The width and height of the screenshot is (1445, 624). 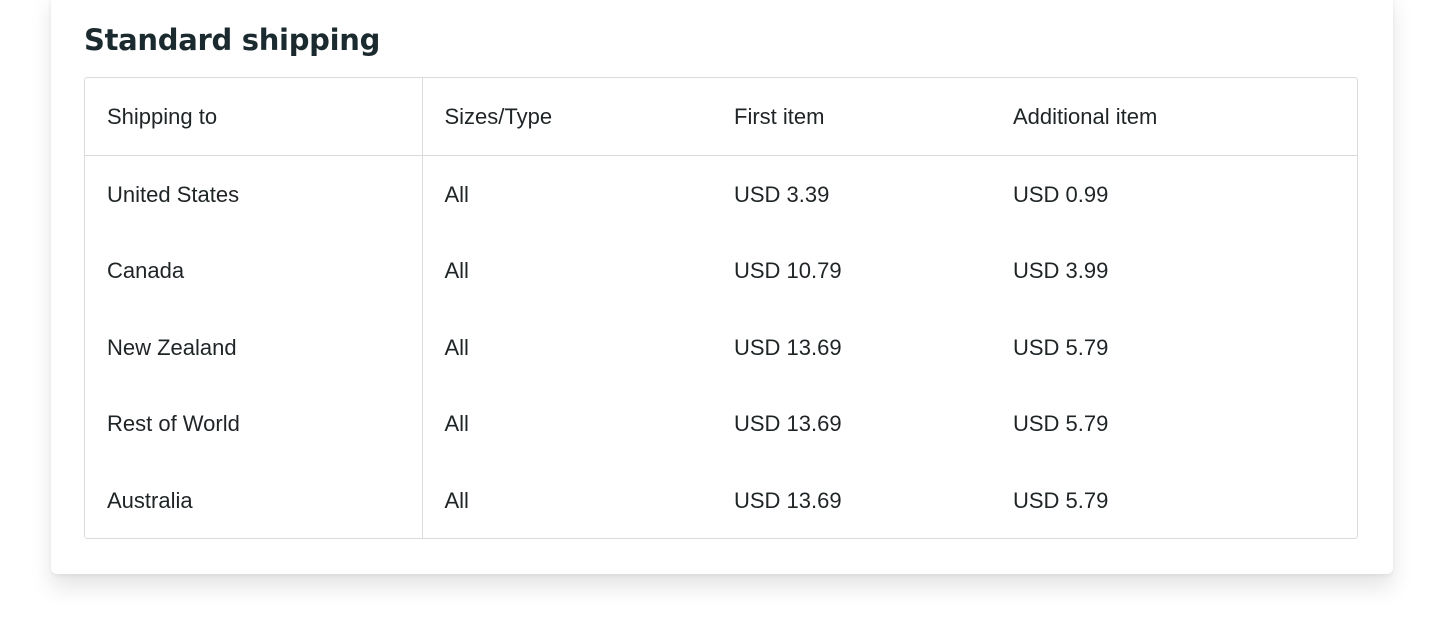 I want to click on table-row: Australia All USD 13.69 USD 5.79, so click(x=721, y=500).